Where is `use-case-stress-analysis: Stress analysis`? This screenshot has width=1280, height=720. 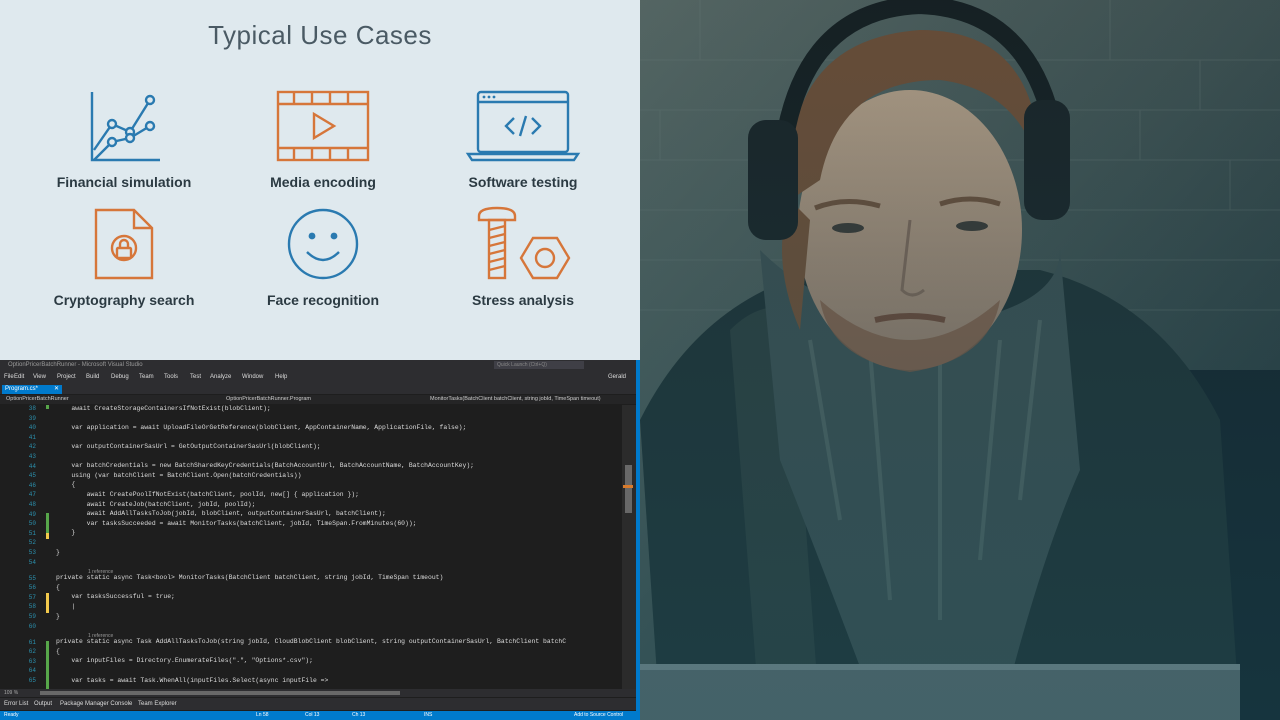 use-case-stress-analysis: Stress analysis is located at coordinates (523, 257).